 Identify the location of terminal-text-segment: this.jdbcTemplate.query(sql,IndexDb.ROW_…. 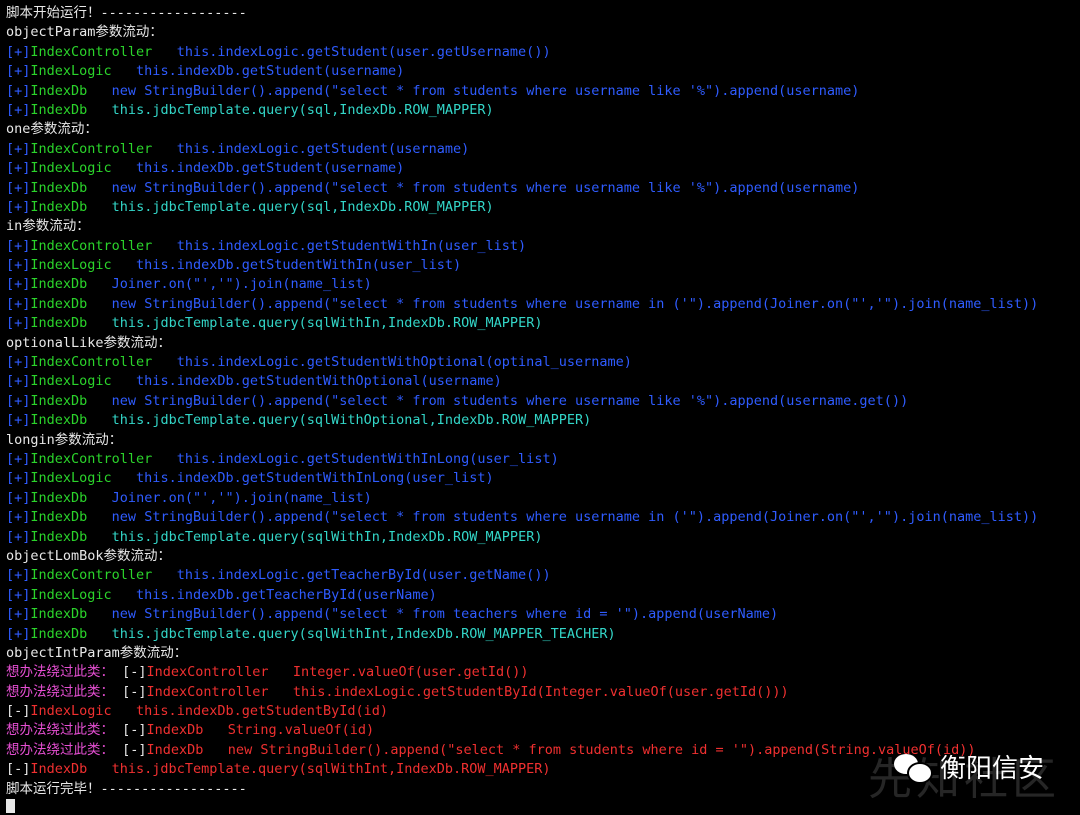
(290, 206).